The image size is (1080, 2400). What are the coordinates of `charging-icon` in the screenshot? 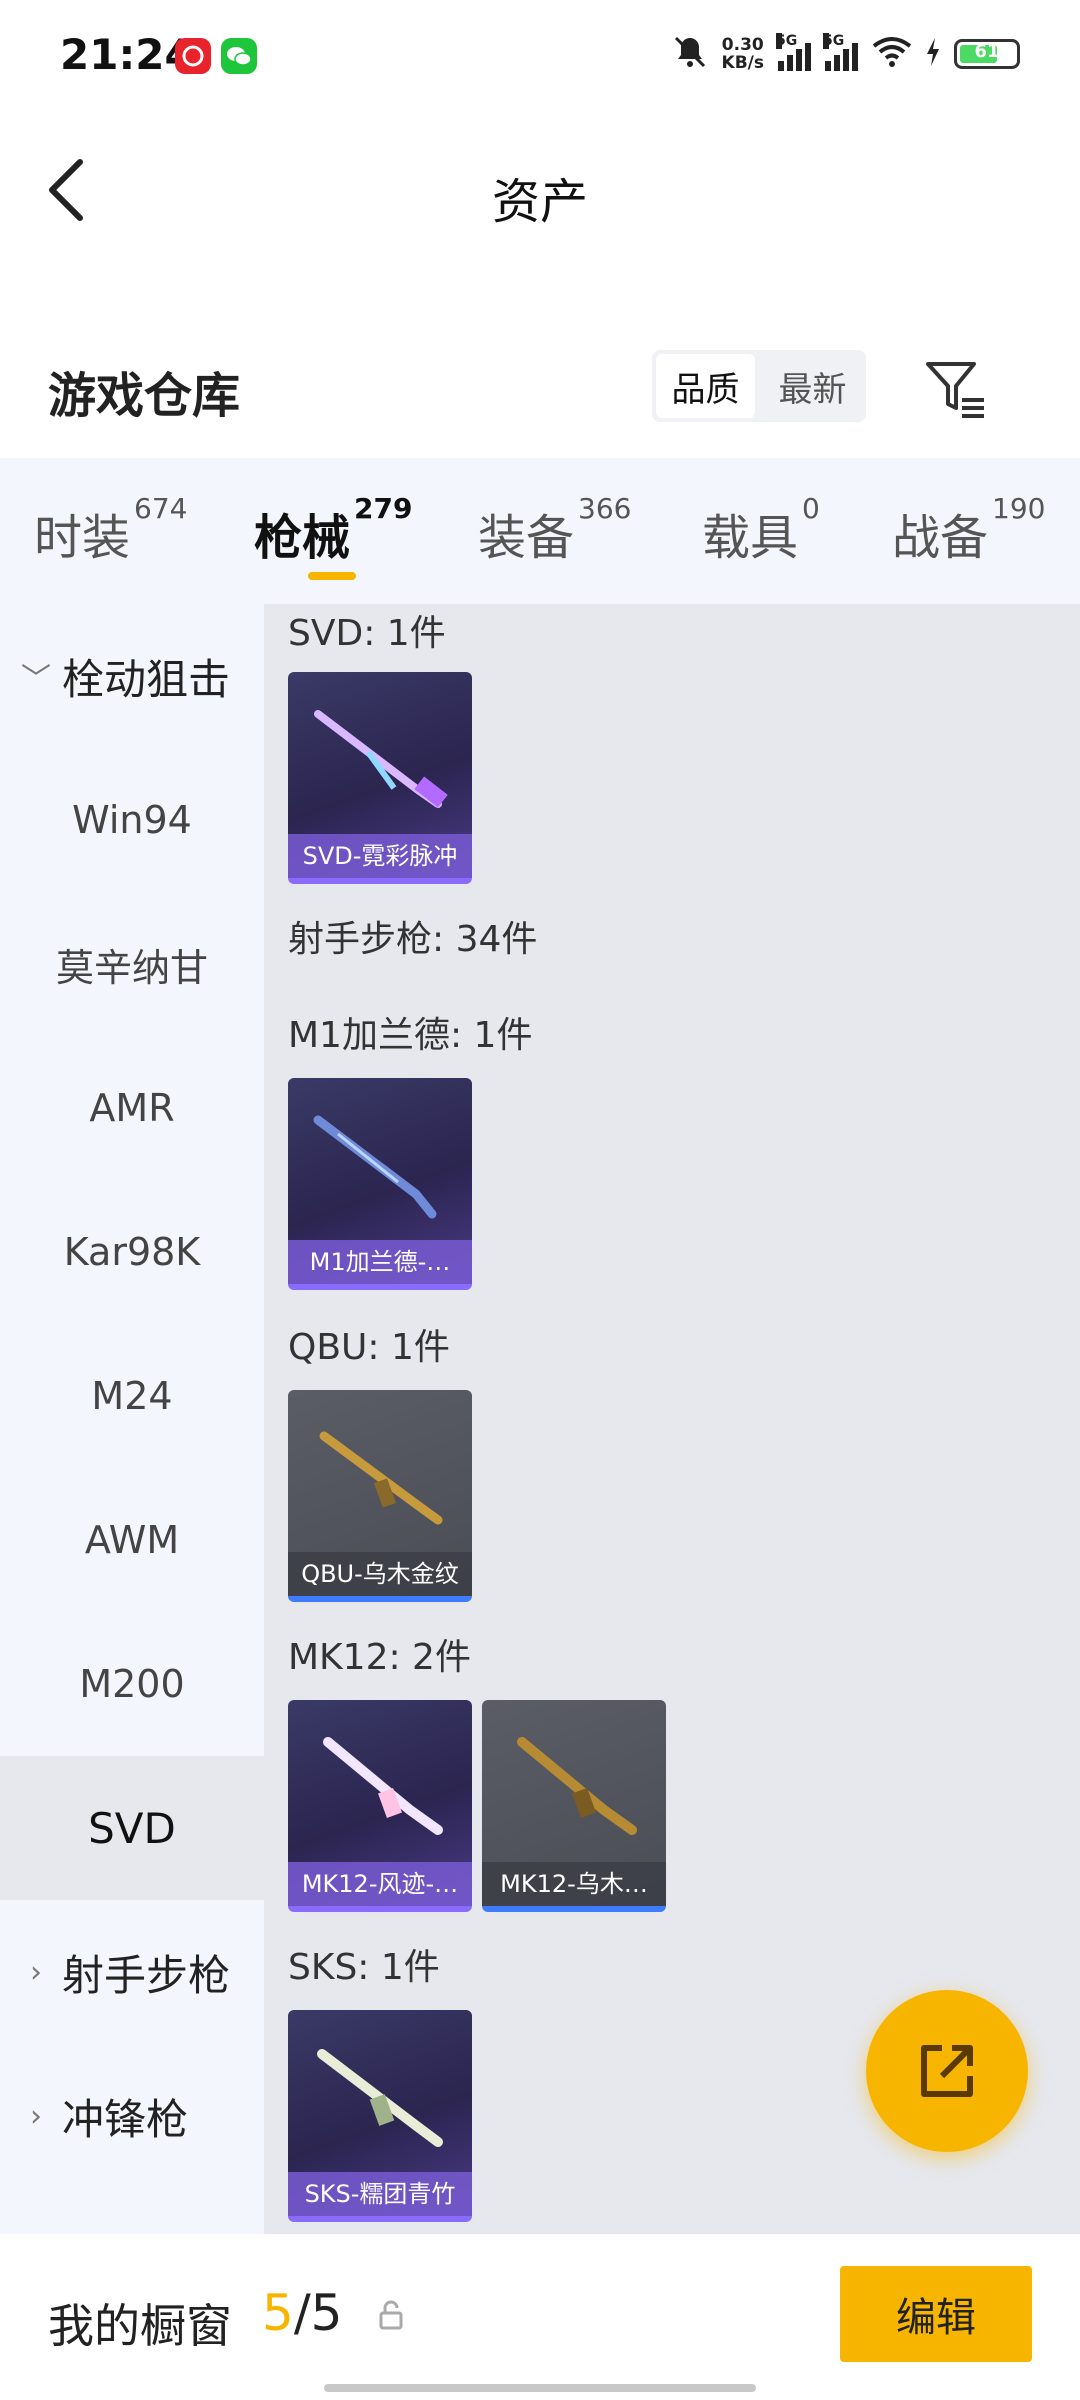 It's located at (933, 54).